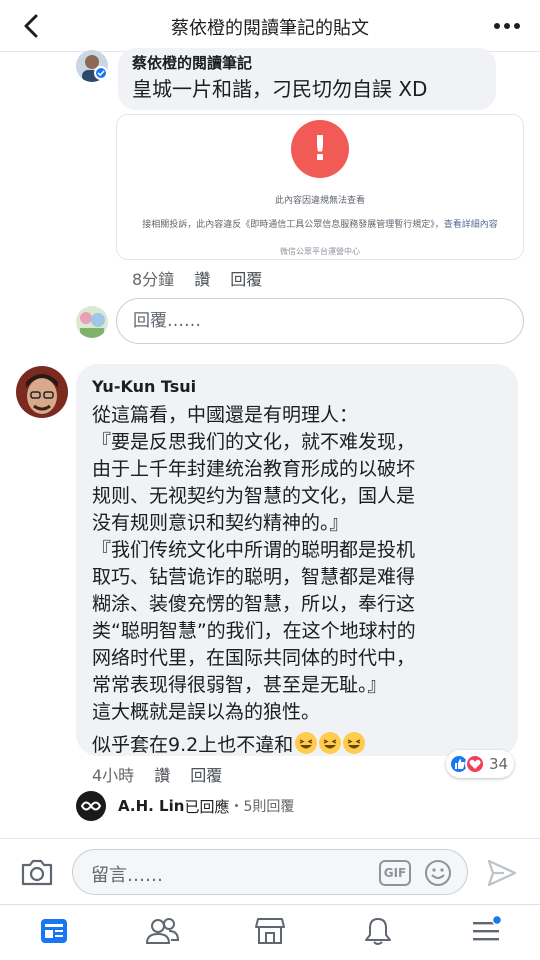 Image resolution: width=540 pixels, height=960 pixels. I want to click on comment-line: 『要是反思我们的文化，就不难发现，, so click(254, 442).